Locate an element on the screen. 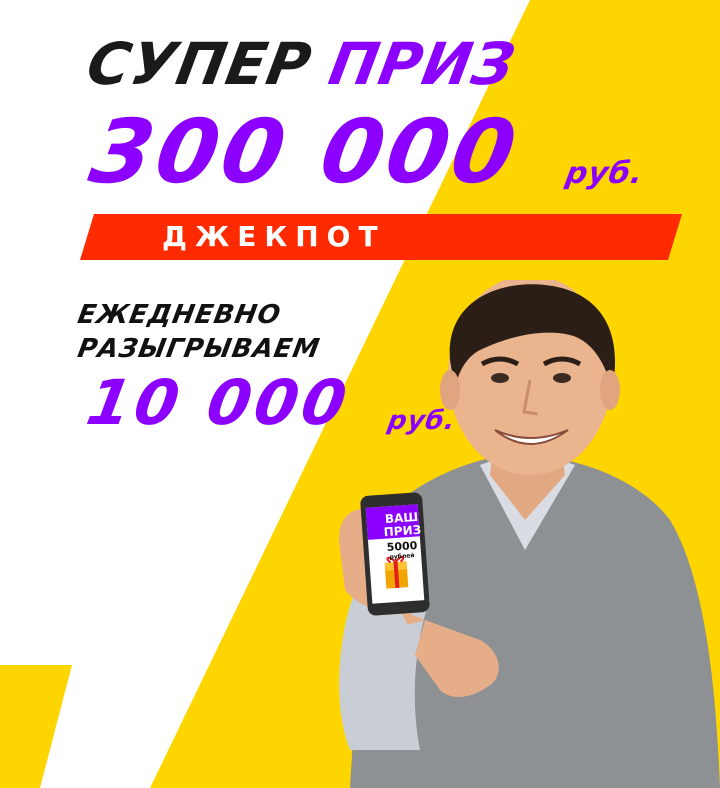  daily-amount: 10 000 is located at coordinates (218, 402).